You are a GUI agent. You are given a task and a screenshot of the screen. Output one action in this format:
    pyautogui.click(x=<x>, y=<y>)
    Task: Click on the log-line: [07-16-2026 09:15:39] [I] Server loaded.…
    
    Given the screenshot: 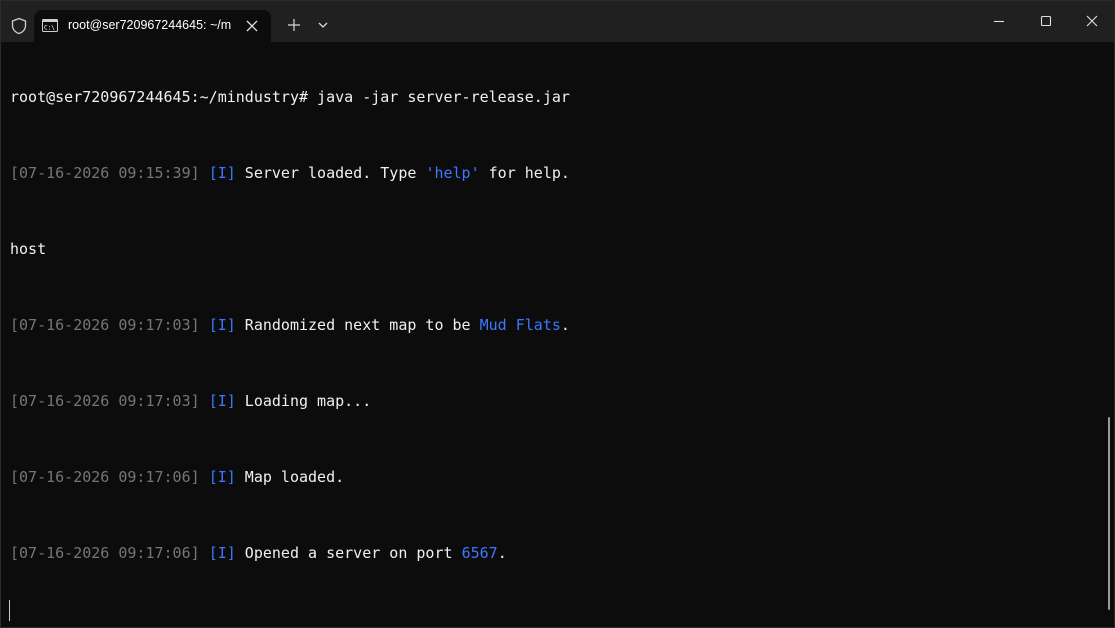 What is the action you would take?
    pyautogui.click(x=290, y=173)
    